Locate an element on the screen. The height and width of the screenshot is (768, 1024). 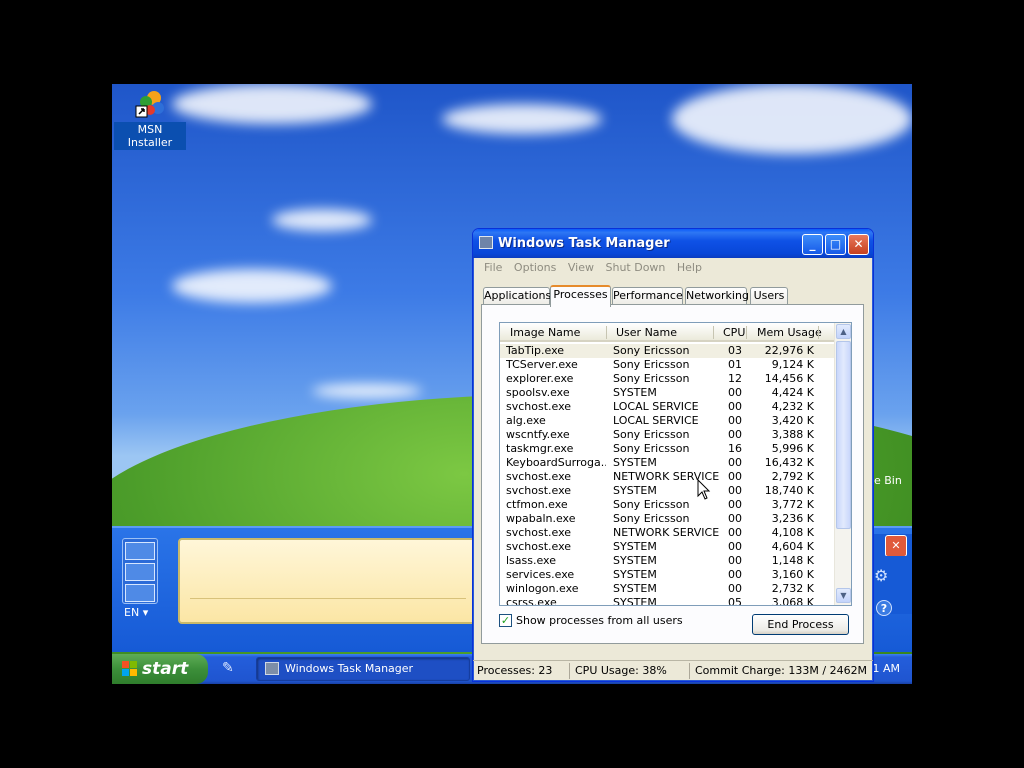
tab-processes: Processes is located at coordinates (580, 296).